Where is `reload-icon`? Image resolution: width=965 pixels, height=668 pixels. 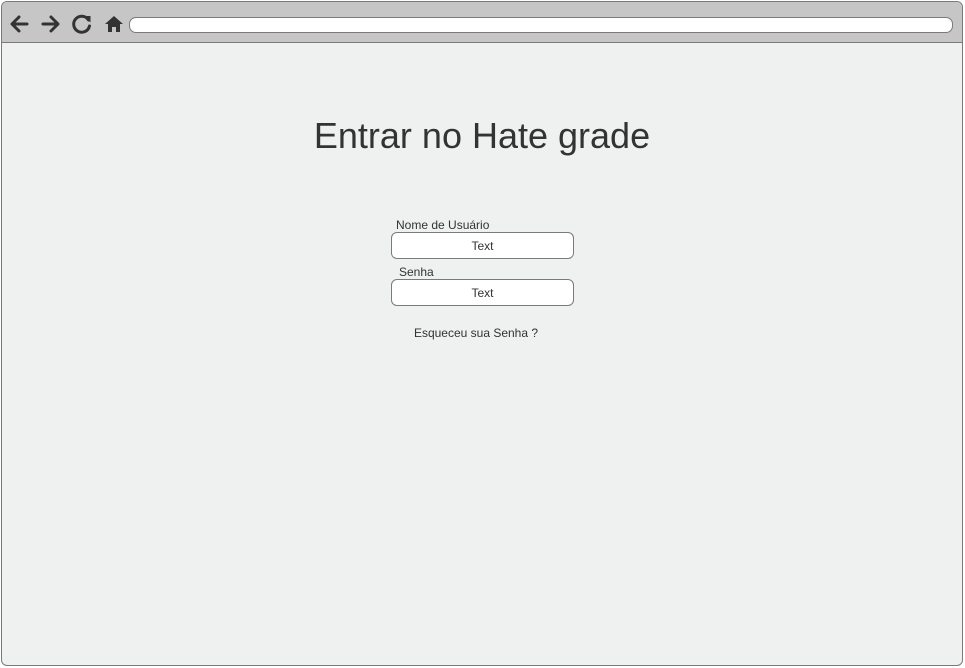 reload-icon is located at coordinates (81, 24).